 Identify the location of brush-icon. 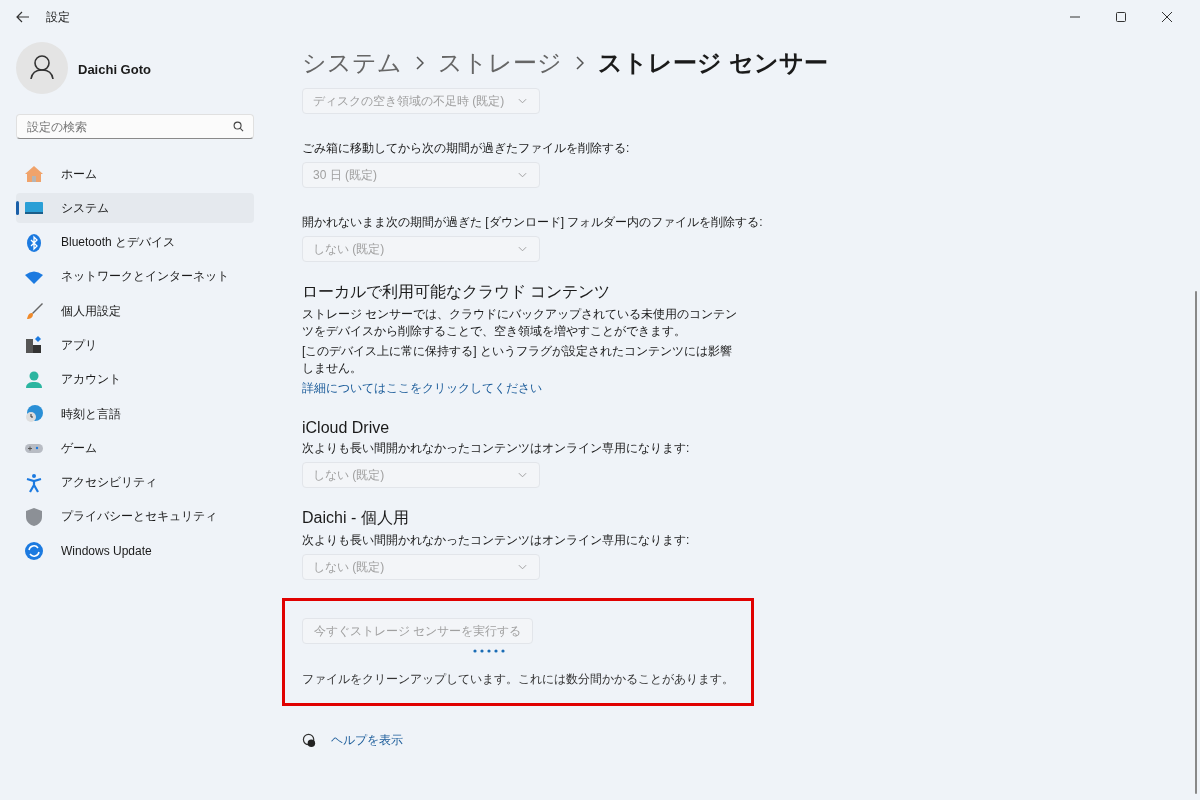
(34, 311).